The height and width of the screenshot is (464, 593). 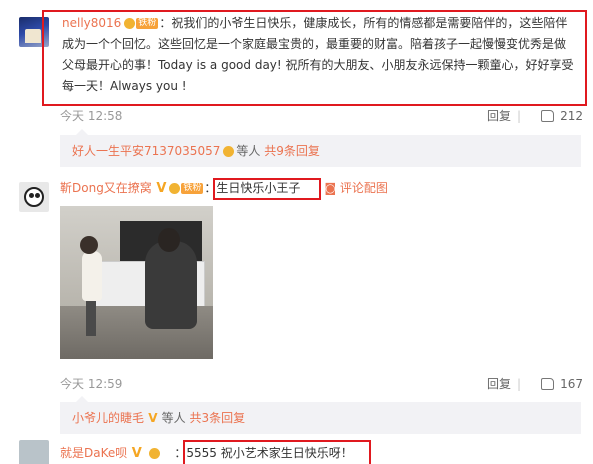 What do you see at coordinates (91, 116) in the screenshot?
I see `timestamp: 今天 12:58` at bounding box center [91, 116].